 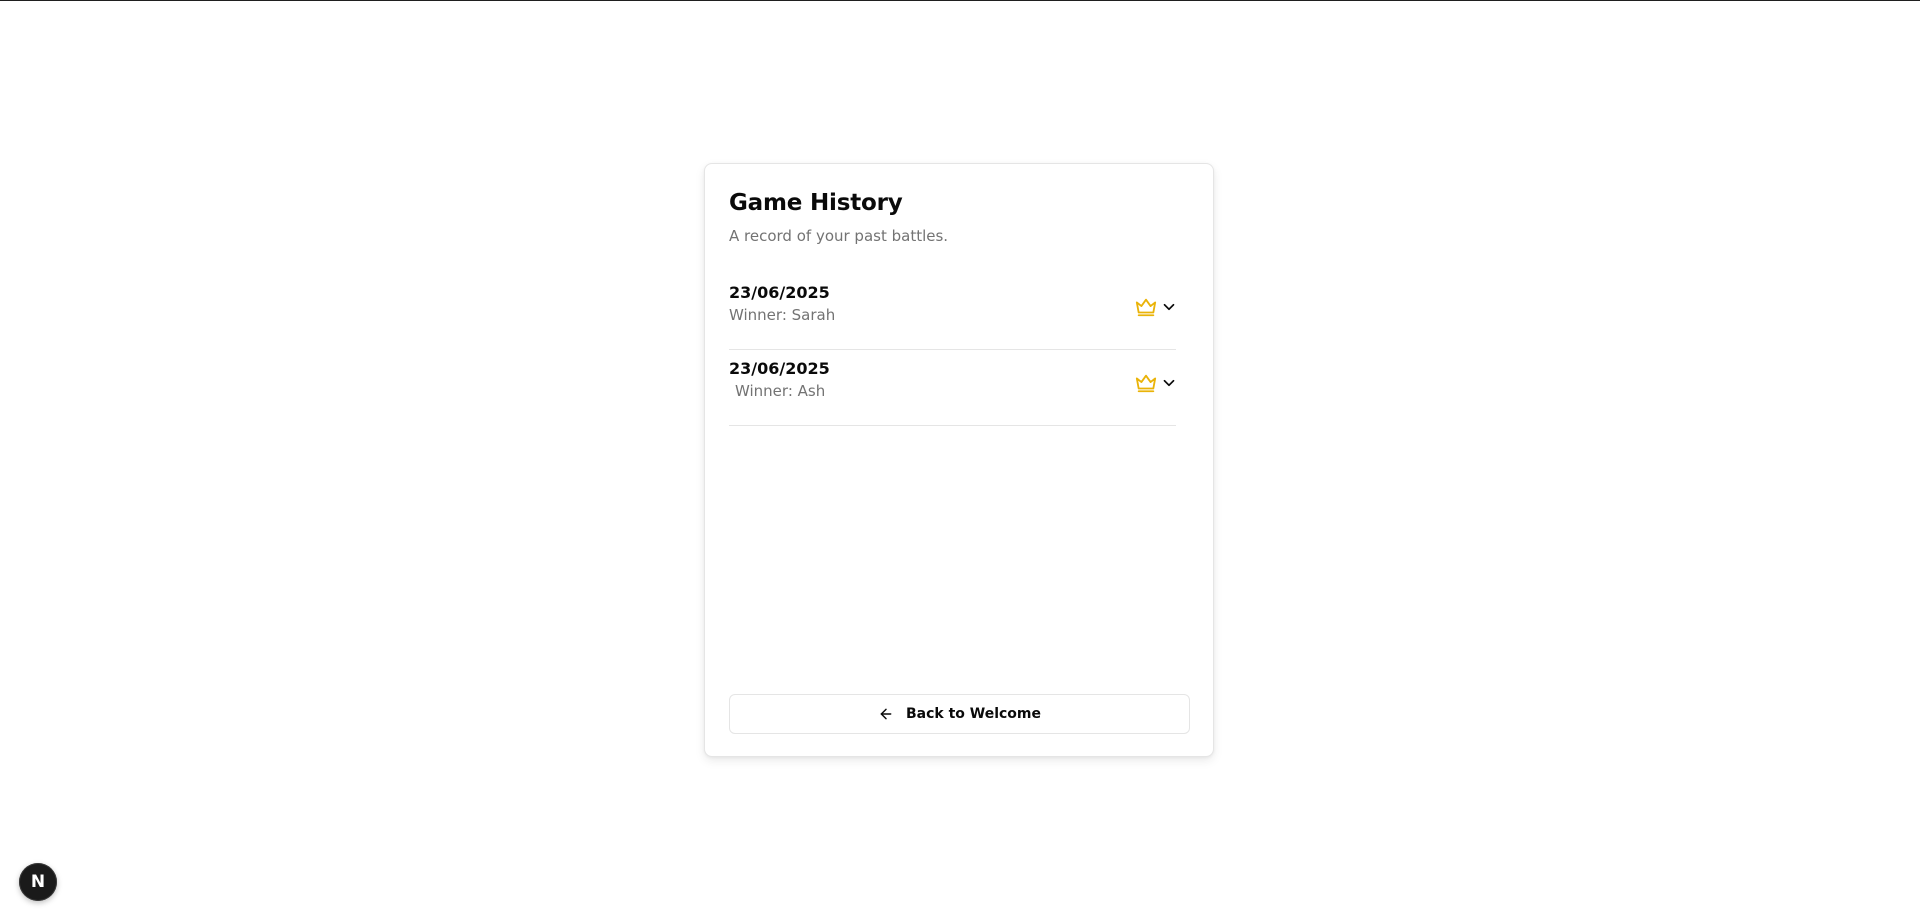 I want to click on history-winner: Winner: Sarah, so click(x=782, y=315).